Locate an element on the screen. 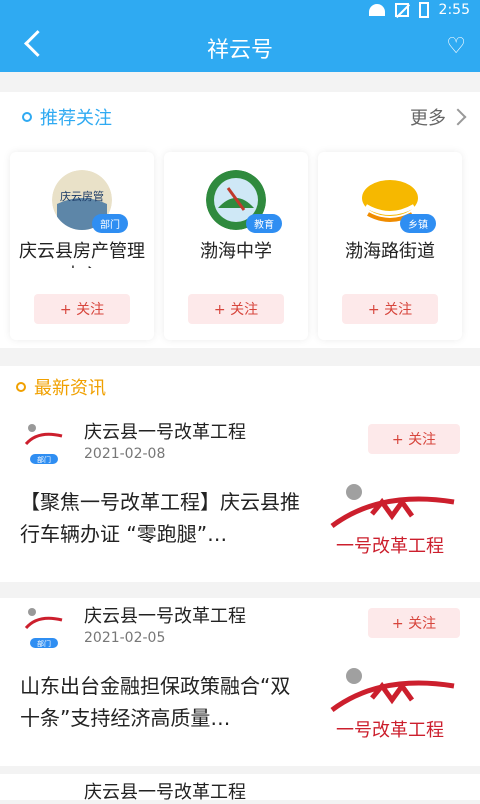 The width and height of the screenshot is (480, 804). battery-icon is located at coordinates (423, 10).